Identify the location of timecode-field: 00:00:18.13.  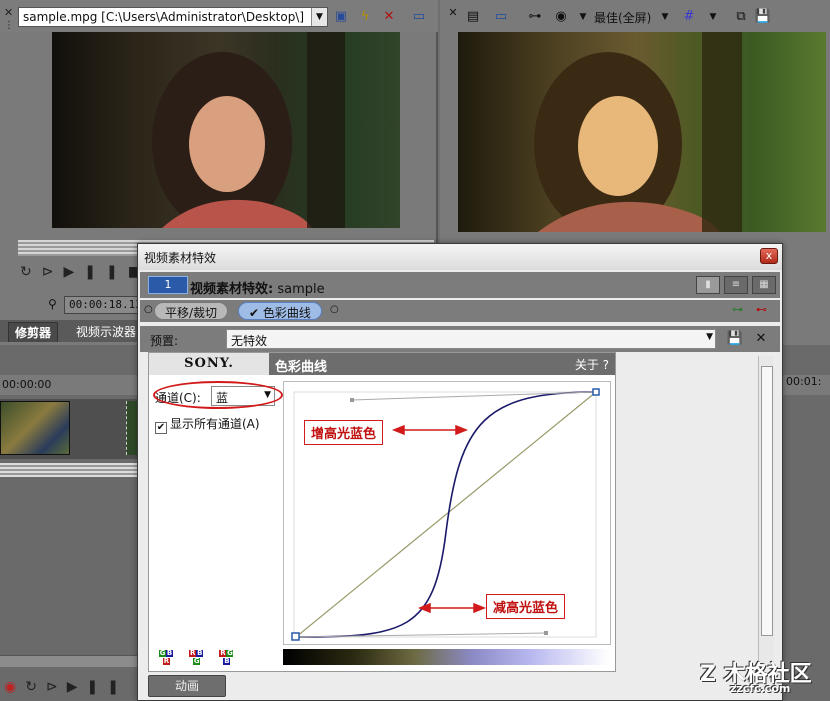
(104, 305).